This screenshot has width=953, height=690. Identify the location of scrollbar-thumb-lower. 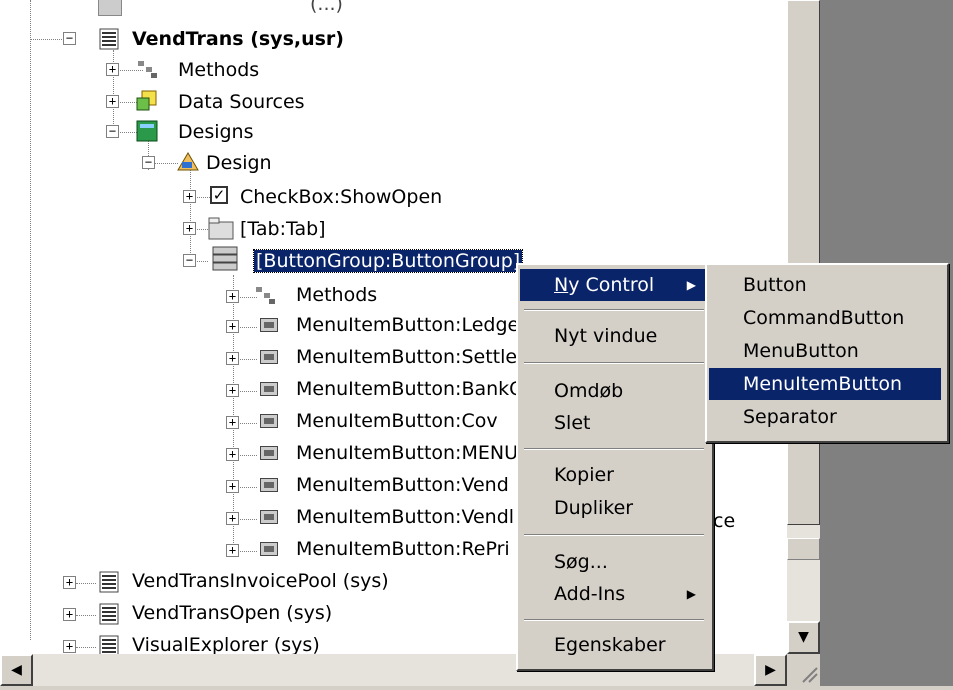
(803, 549).